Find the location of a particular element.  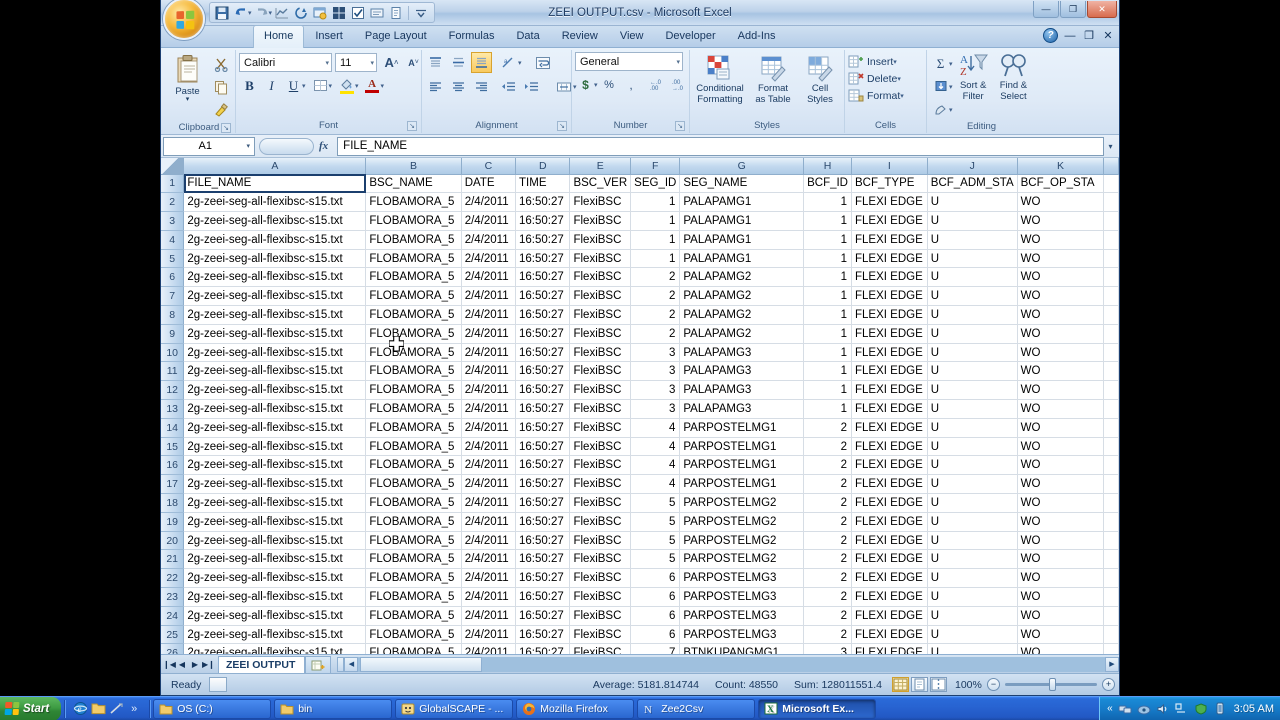

hscroll-left-button: ◀ is located at coordinates (351, 664).